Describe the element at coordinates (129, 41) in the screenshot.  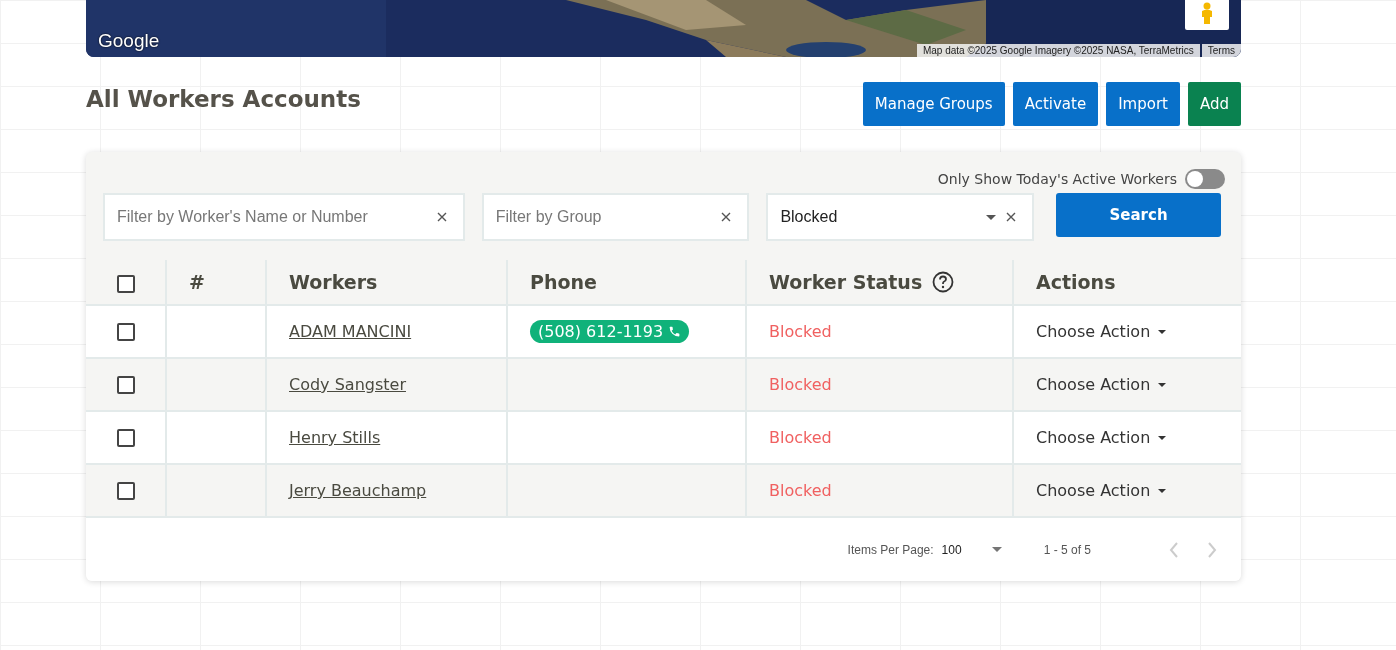
I see `map-logo: Google` at that location.